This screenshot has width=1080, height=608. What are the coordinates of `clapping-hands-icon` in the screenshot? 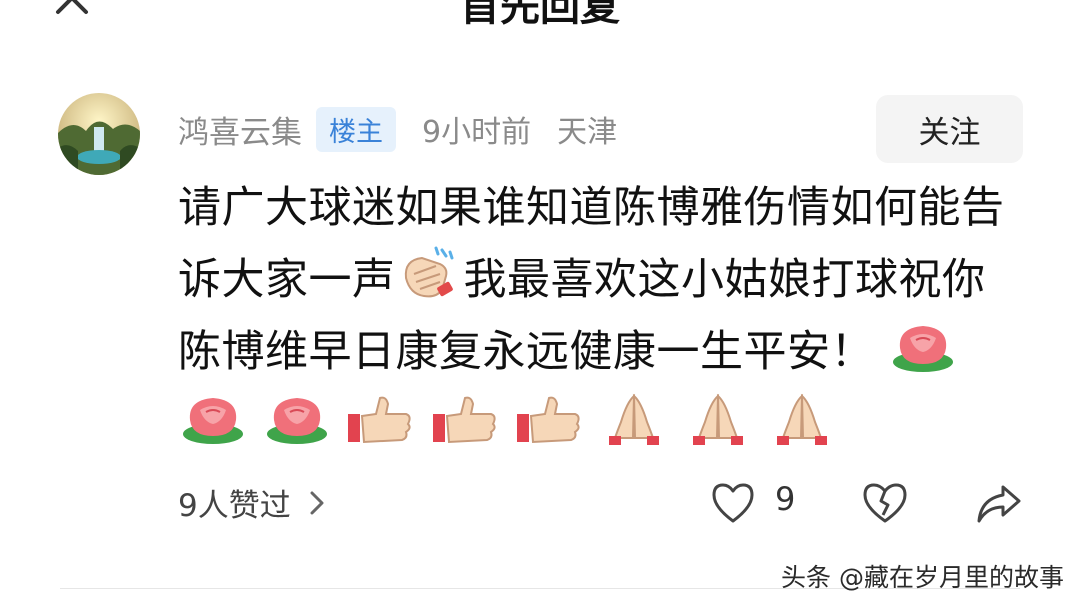 It's located at (428, 272).